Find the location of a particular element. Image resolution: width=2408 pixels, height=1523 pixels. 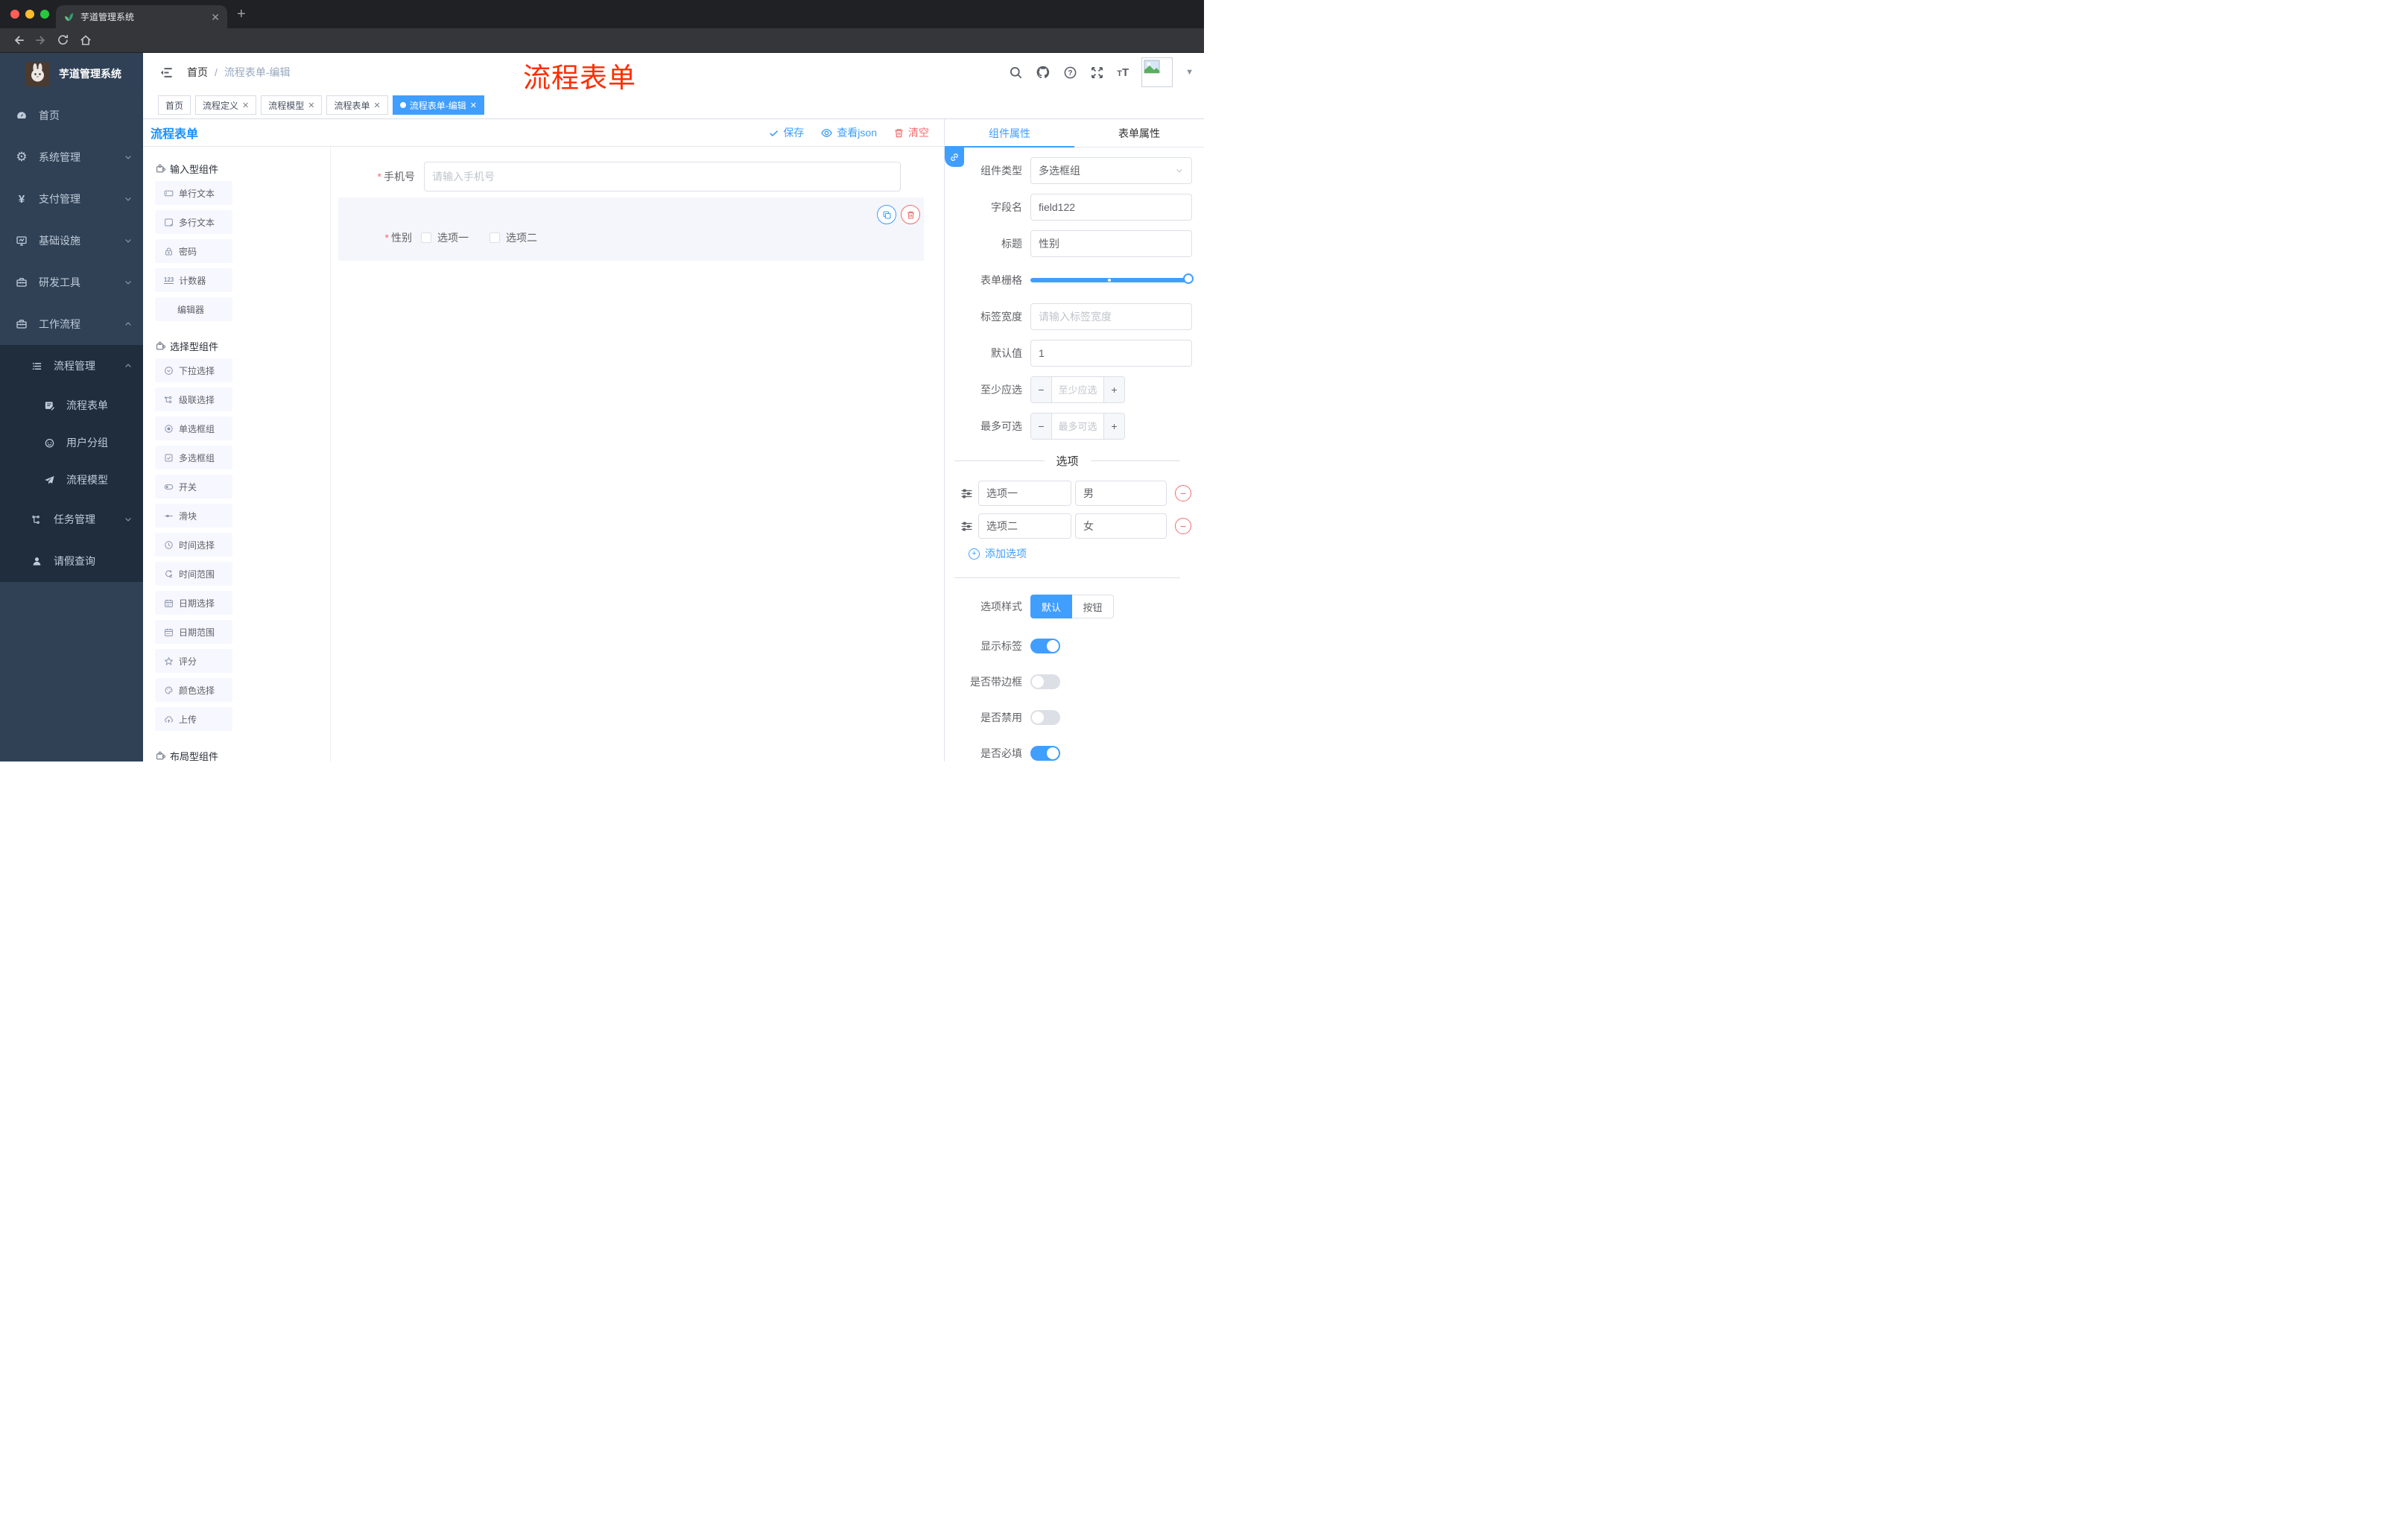

tab-close-icon: ✕ is located at coordinates (215, 17).